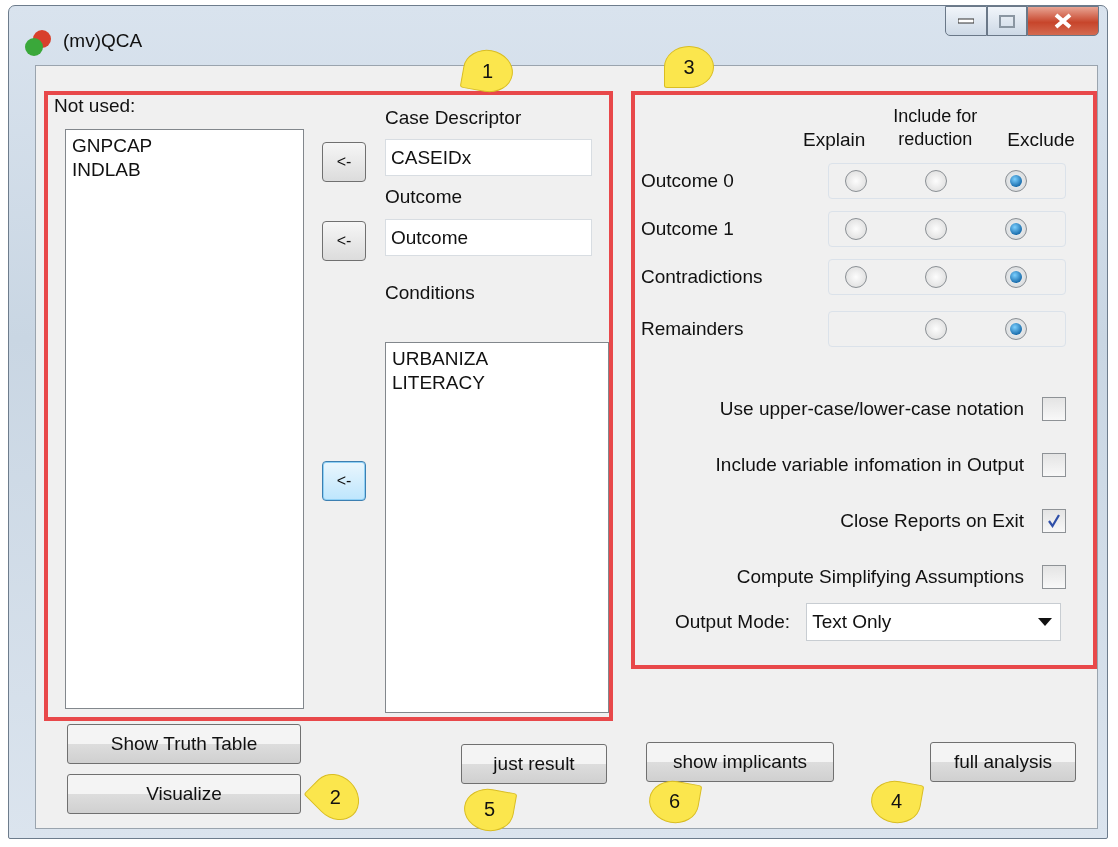 The height and width of the screenshot is (847, 1118). I want to click on close-icon, so click(1063, 21).